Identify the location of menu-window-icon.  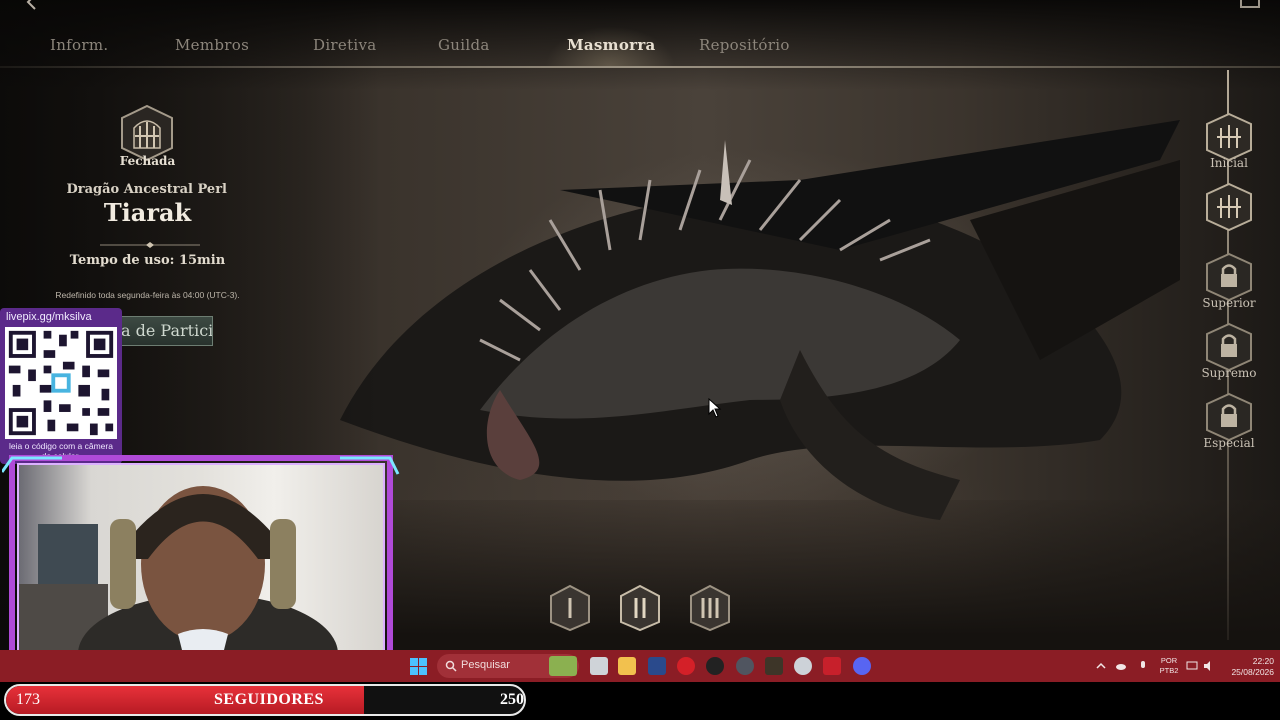
(1250, 4).